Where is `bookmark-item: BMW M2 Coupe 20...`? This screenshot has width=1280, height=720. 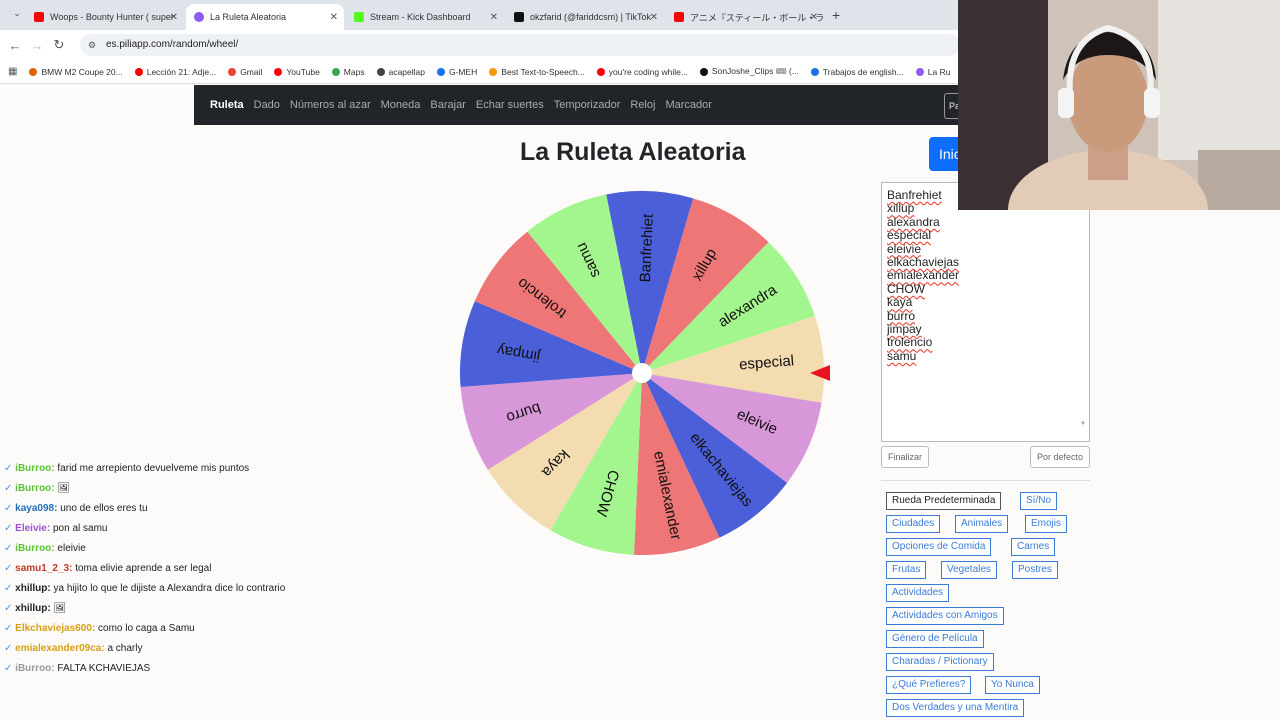
bookmark-item: BMW M2 Coupe 20... is located at coordinates (76, 71).